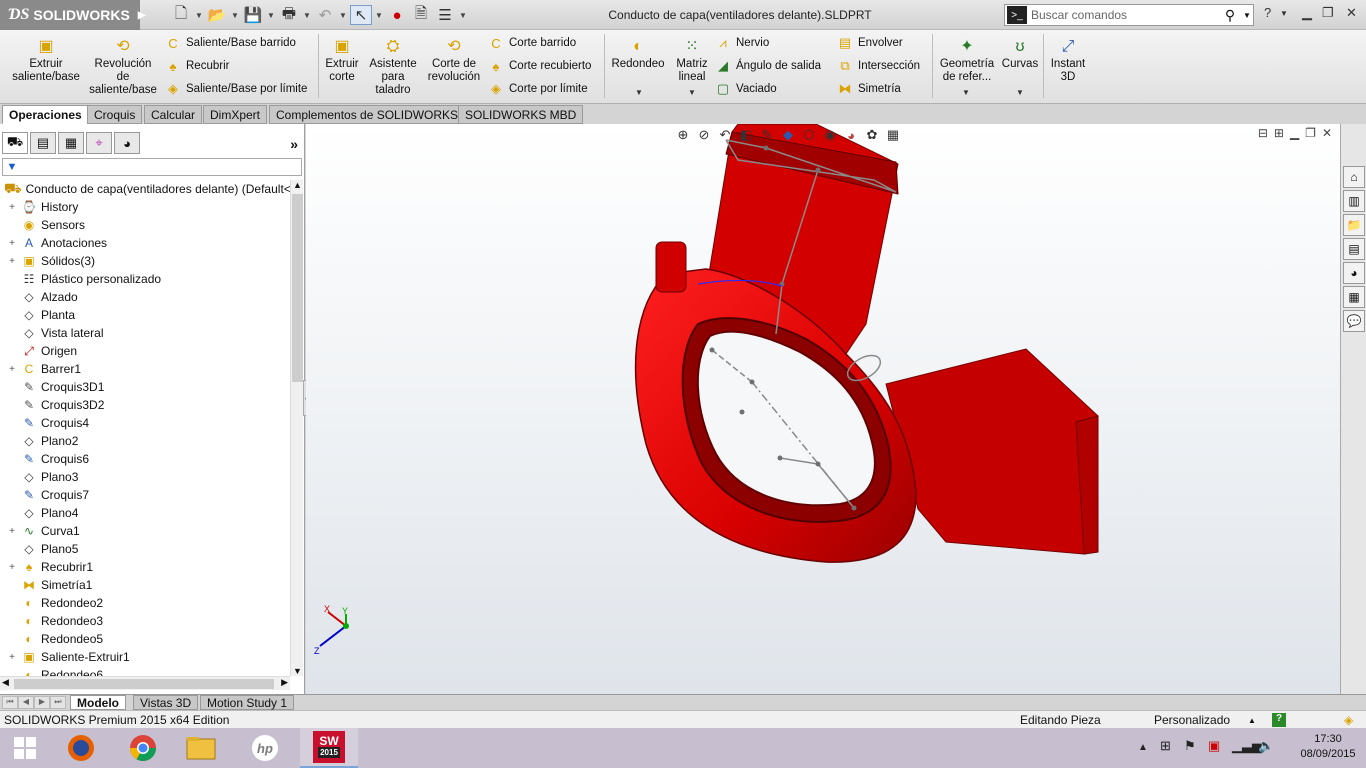 The width and height of the screenshot is (1366, 768). What do you see at coordinates (42, 702) in the screenshot?
I see `next-tab-icon: ▶` at bounding box center [42, 702].